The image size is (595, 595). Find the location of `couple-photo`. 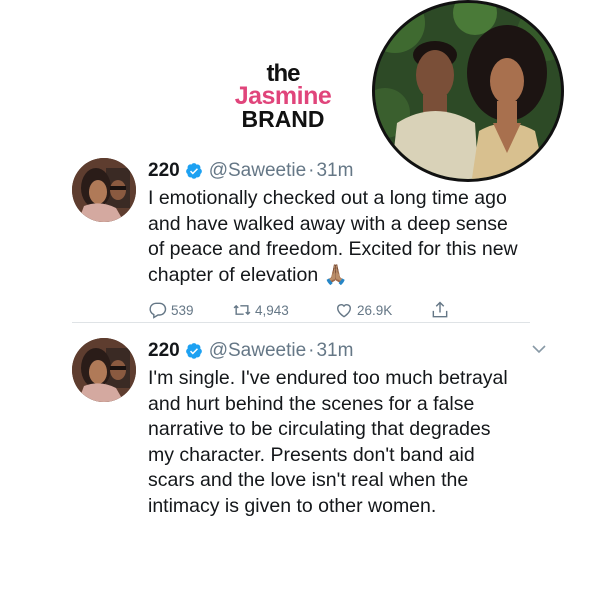

couple-photo is located at coordinates (468, 91).